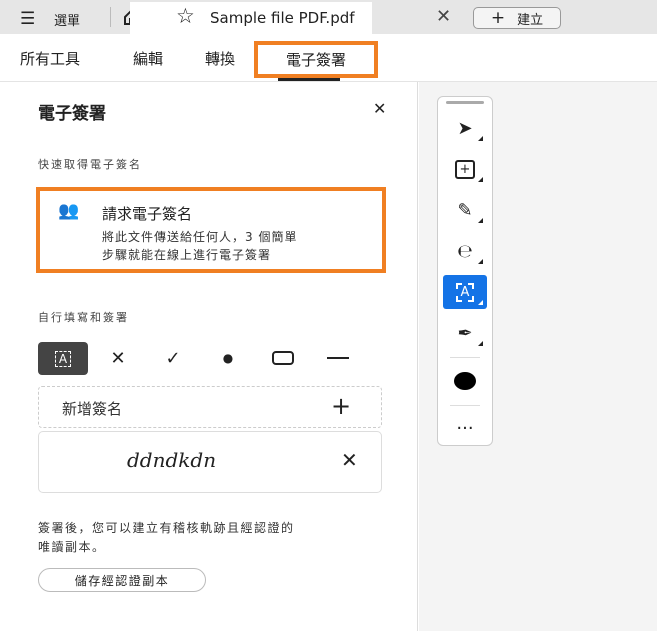 This screenshot has width=657, height=631. I want to click on signature-text: ddndkdn, so click(172, 460).